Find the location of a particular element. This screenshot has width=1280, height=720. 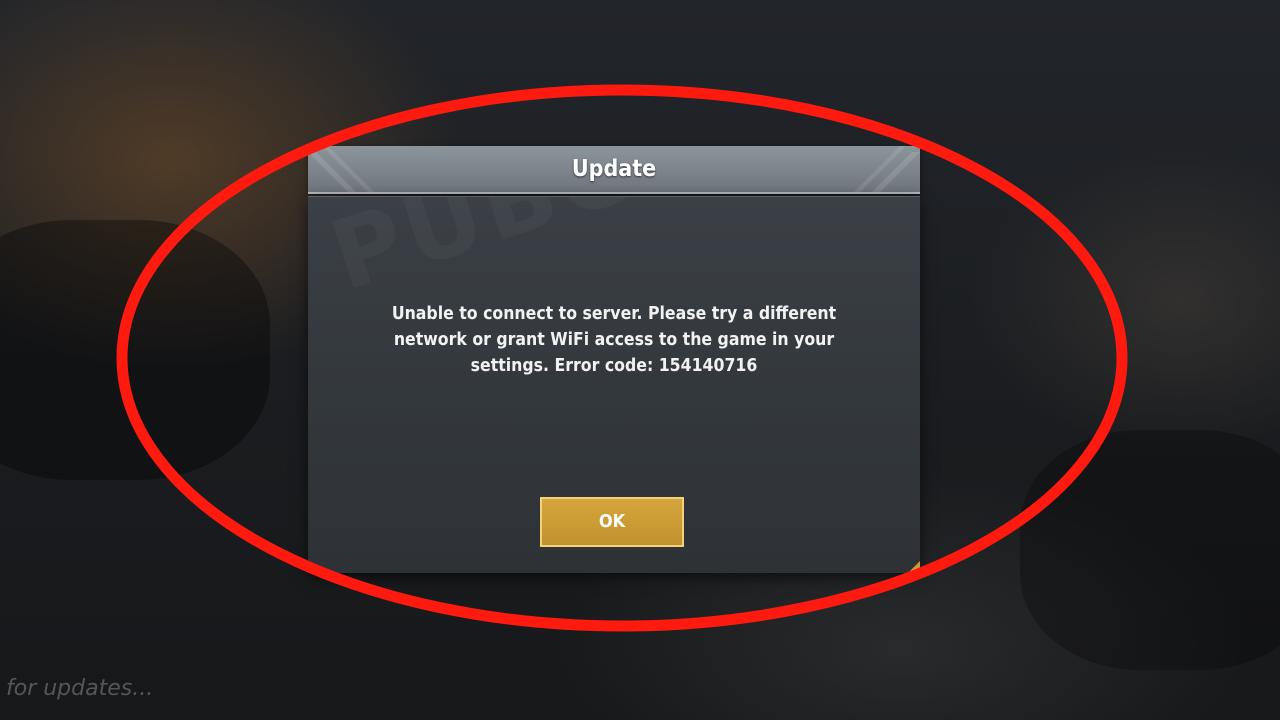

corner-accent is located at coordinates (914, 567).